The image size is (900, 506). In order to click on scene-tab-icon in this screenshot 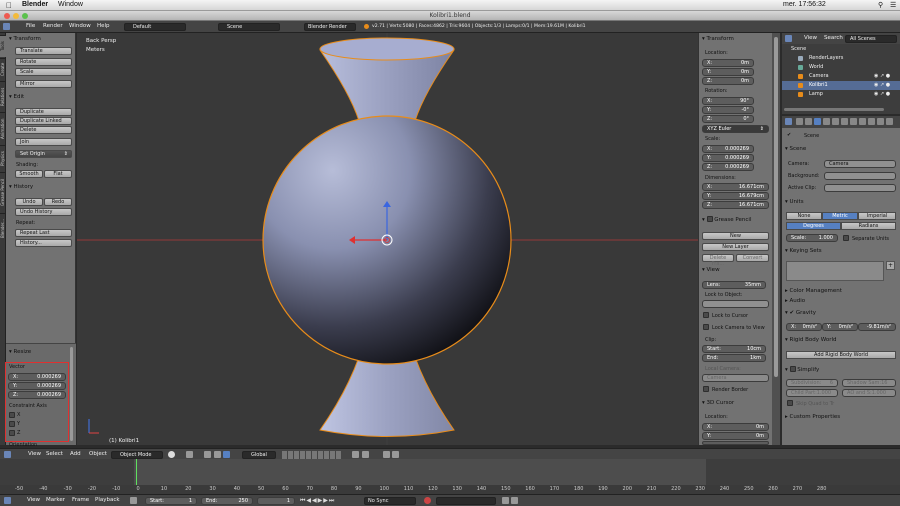, I will do `click(817, 121)`.